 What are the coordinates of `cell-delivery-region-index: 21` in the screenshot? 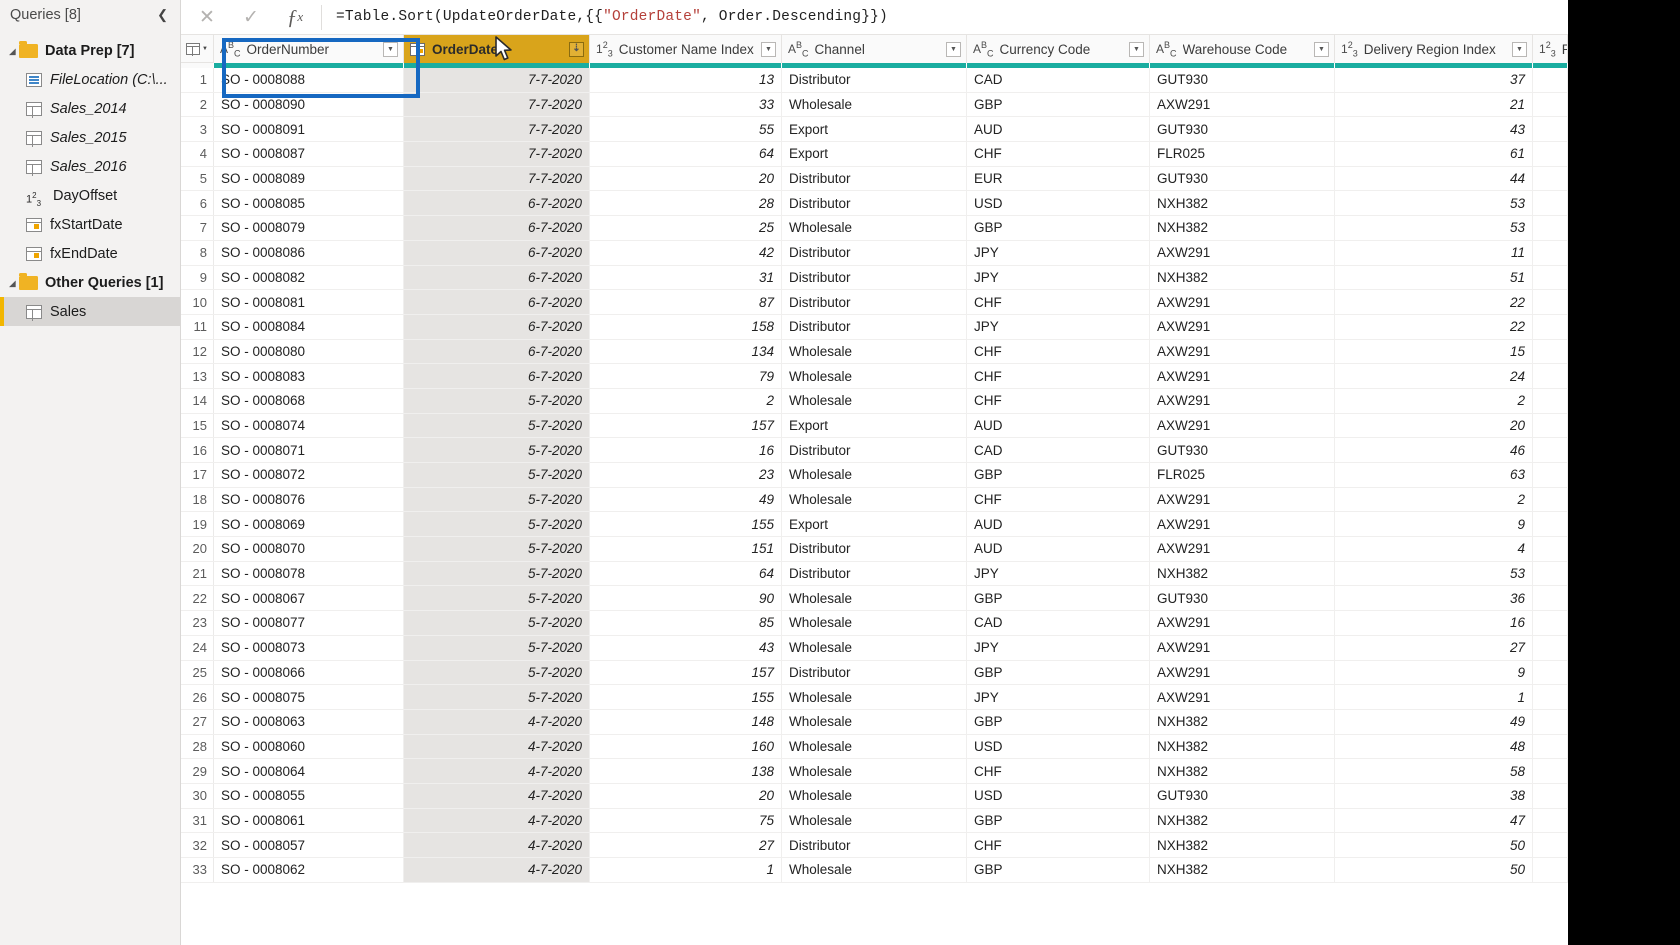 It's located at (1434, 104).